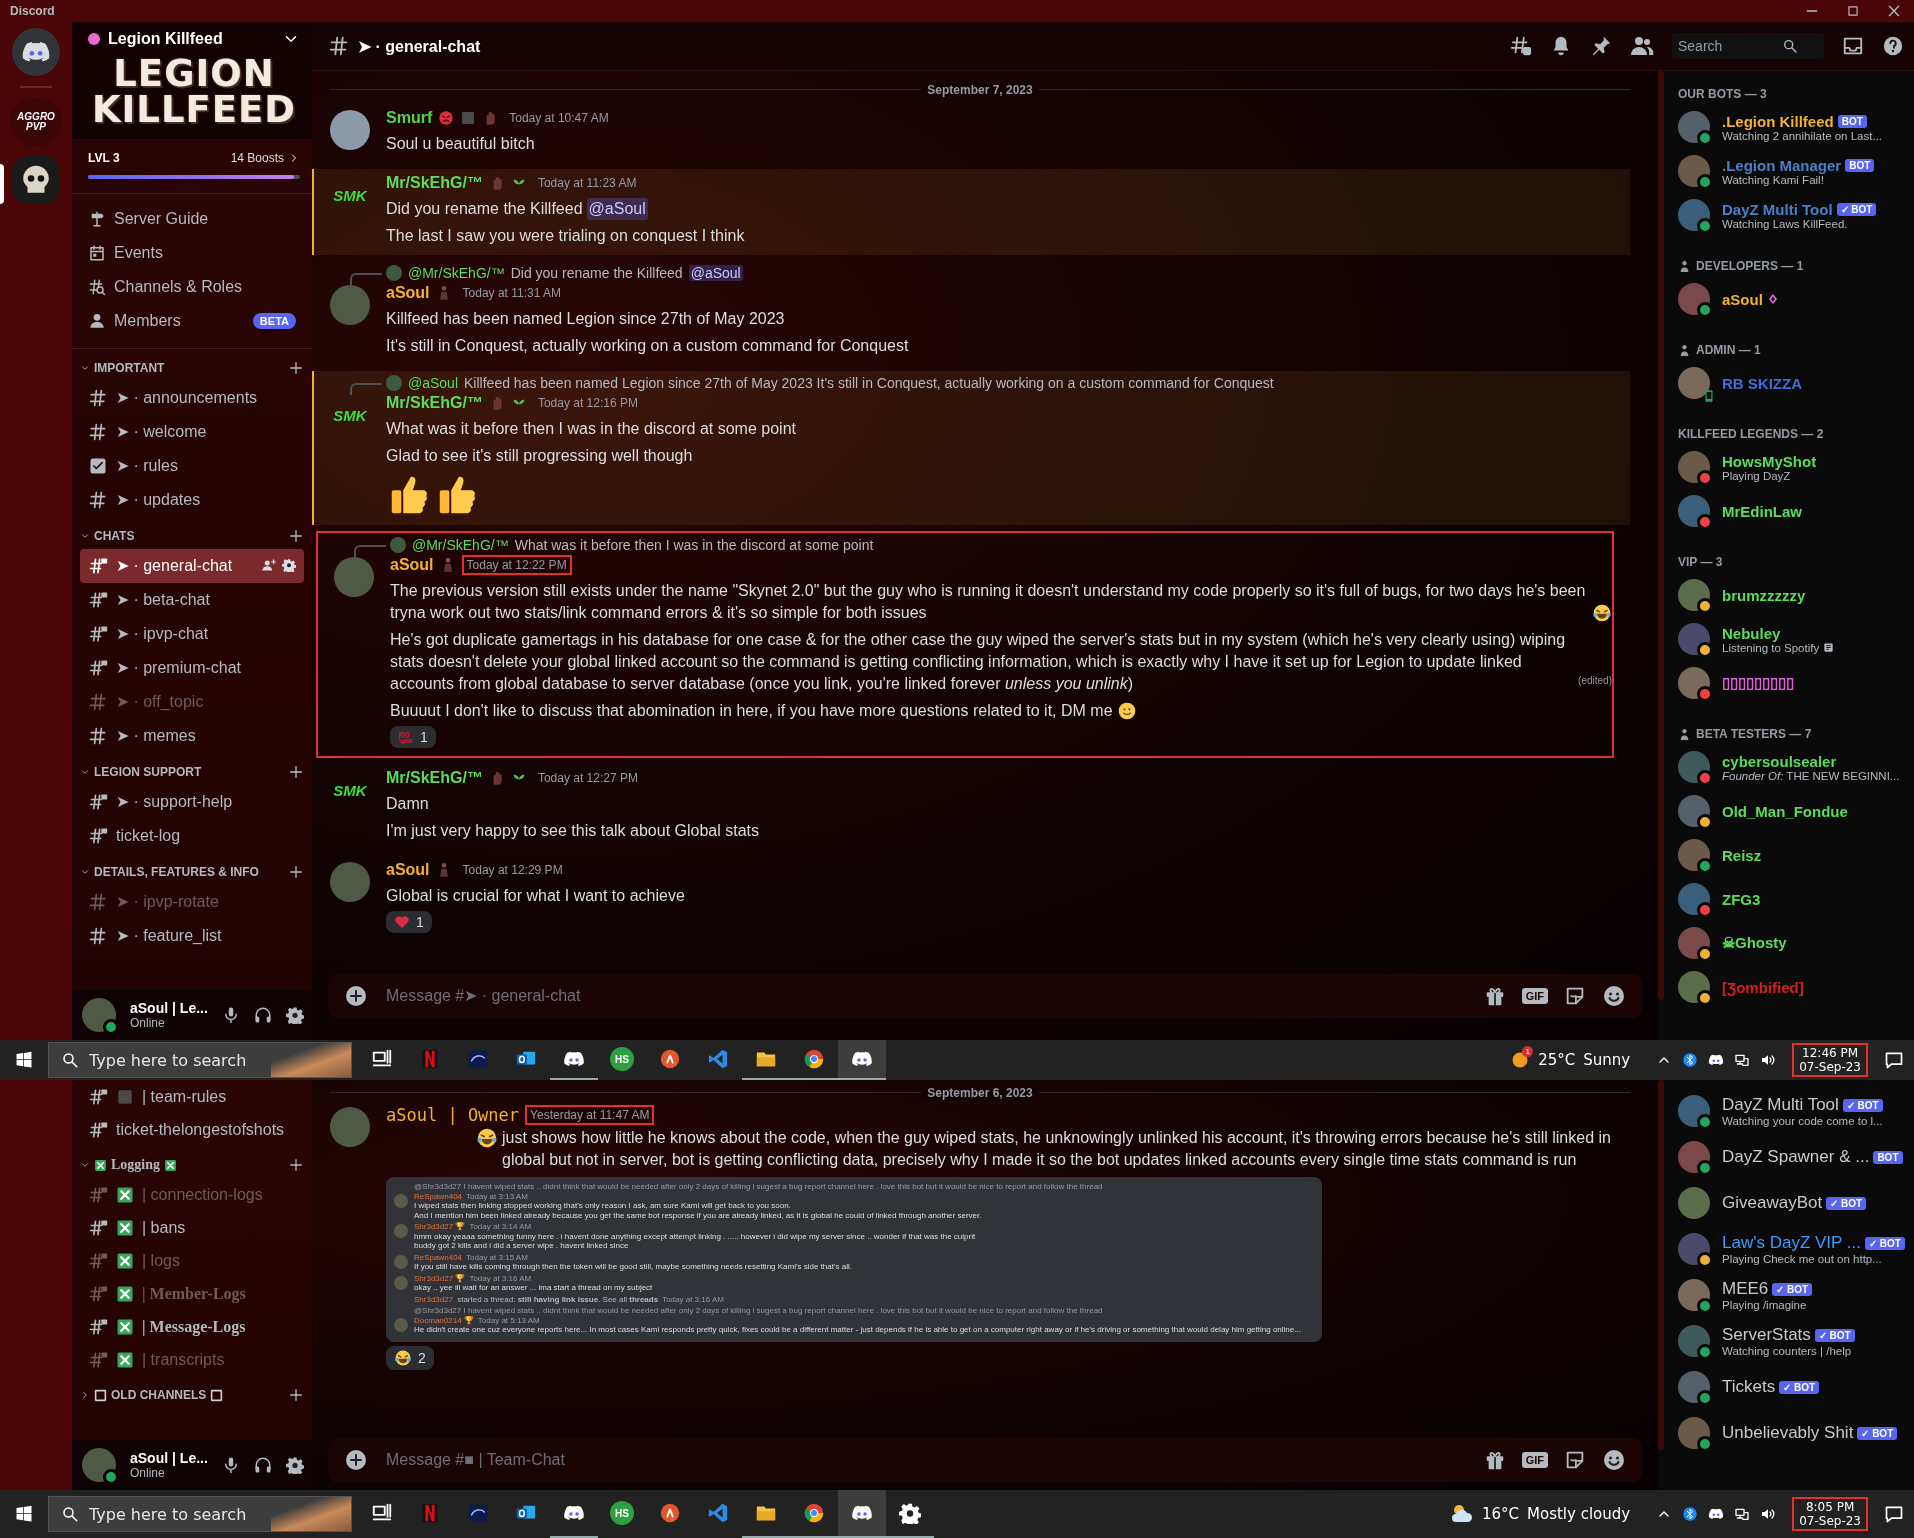 The image size is (1914, 1538). What do you see at coordinates (1751, 633) in the screenshot?
I see `member-name: Nebuley` at bounding box center [1751, 633].